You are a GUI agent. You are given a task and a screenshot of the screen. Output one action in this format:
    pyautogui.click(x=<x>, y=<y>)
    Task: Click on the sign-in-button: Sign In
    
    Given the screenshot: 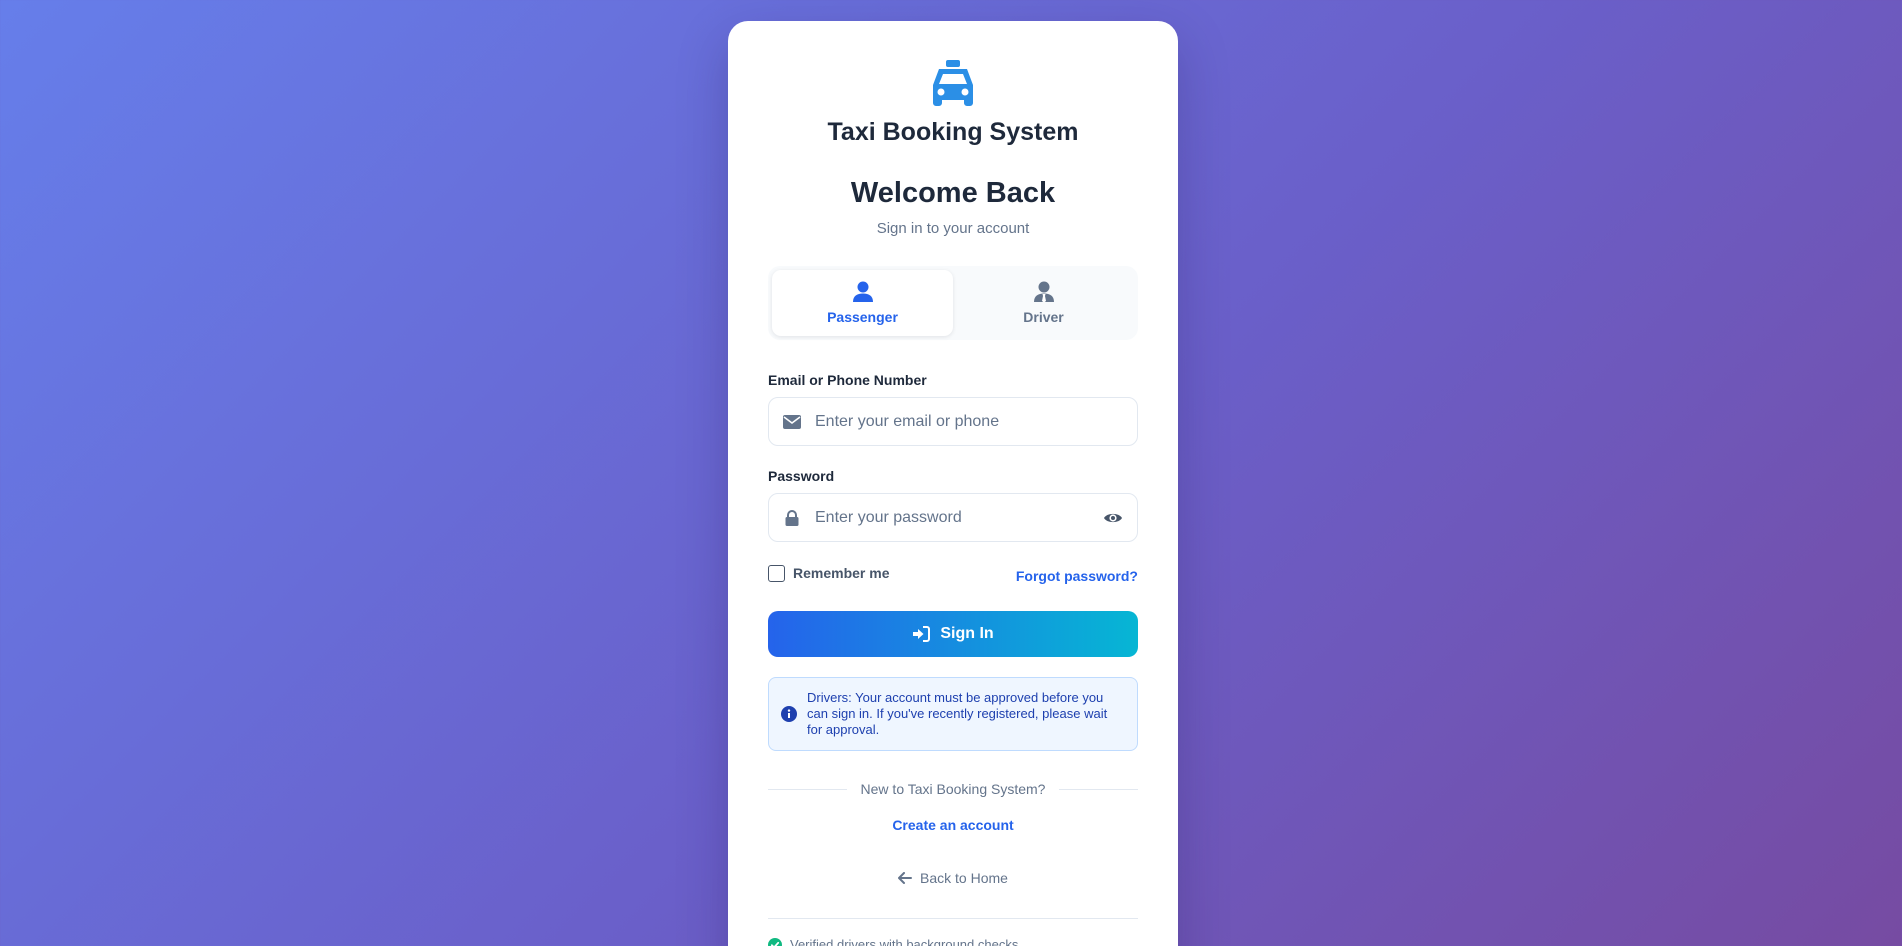 What is the action you would take?
    pyautogui.click(x=953, y=634)
    